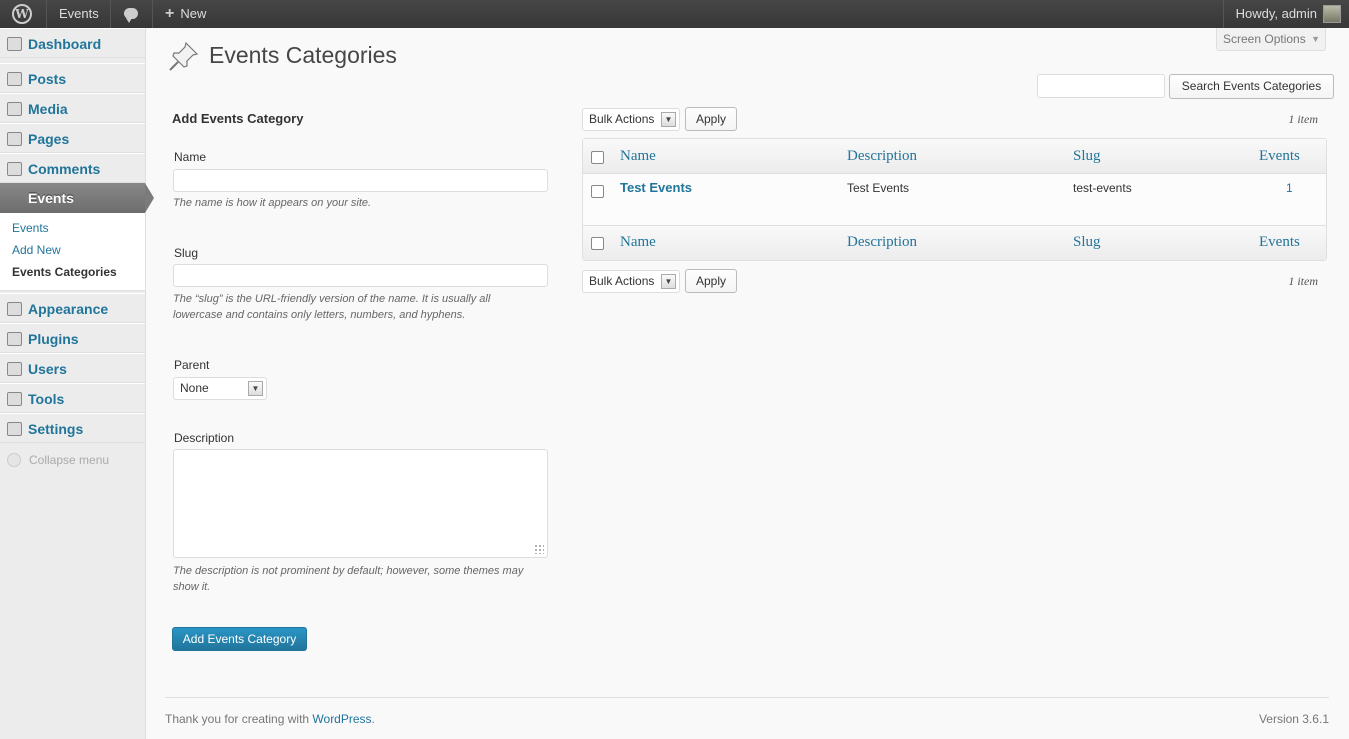  What do you see at coordinates (1332, 13) in the screenshot?
I see `avatar` at bounding box center [1332, 13].